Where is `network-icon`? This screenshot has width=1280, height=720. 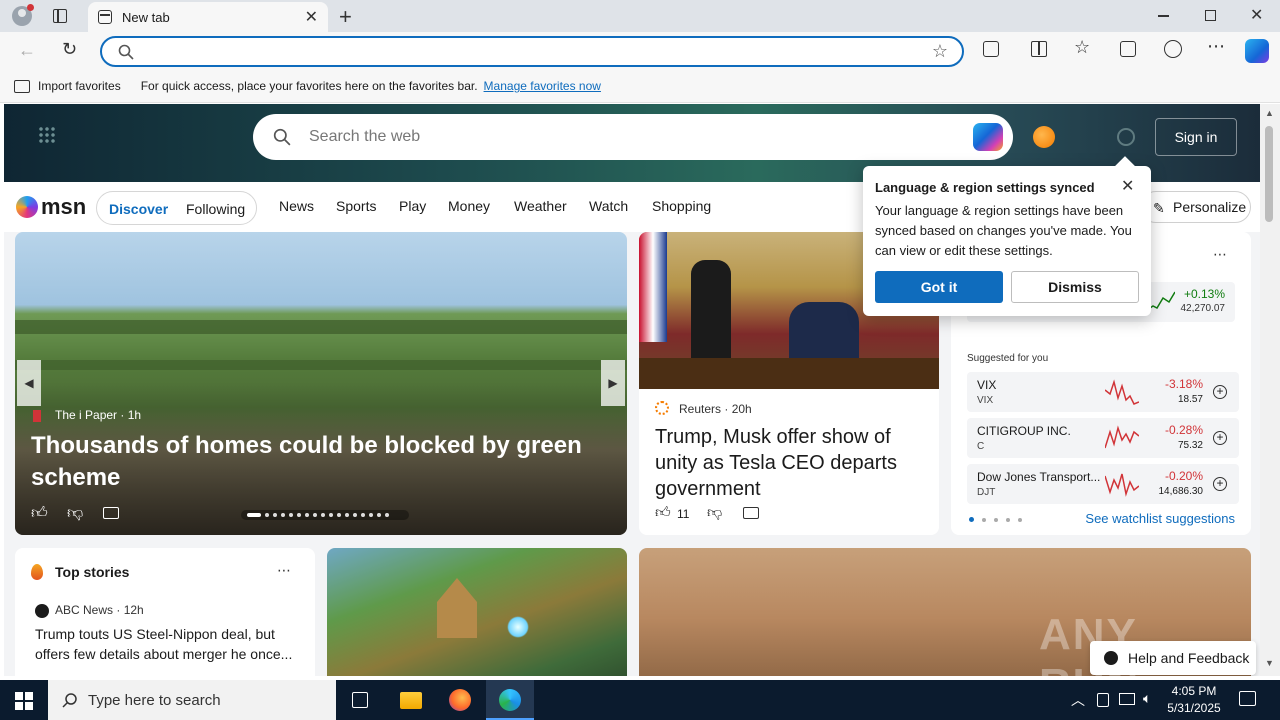
network-icon is located at coordinates (1127, 699).